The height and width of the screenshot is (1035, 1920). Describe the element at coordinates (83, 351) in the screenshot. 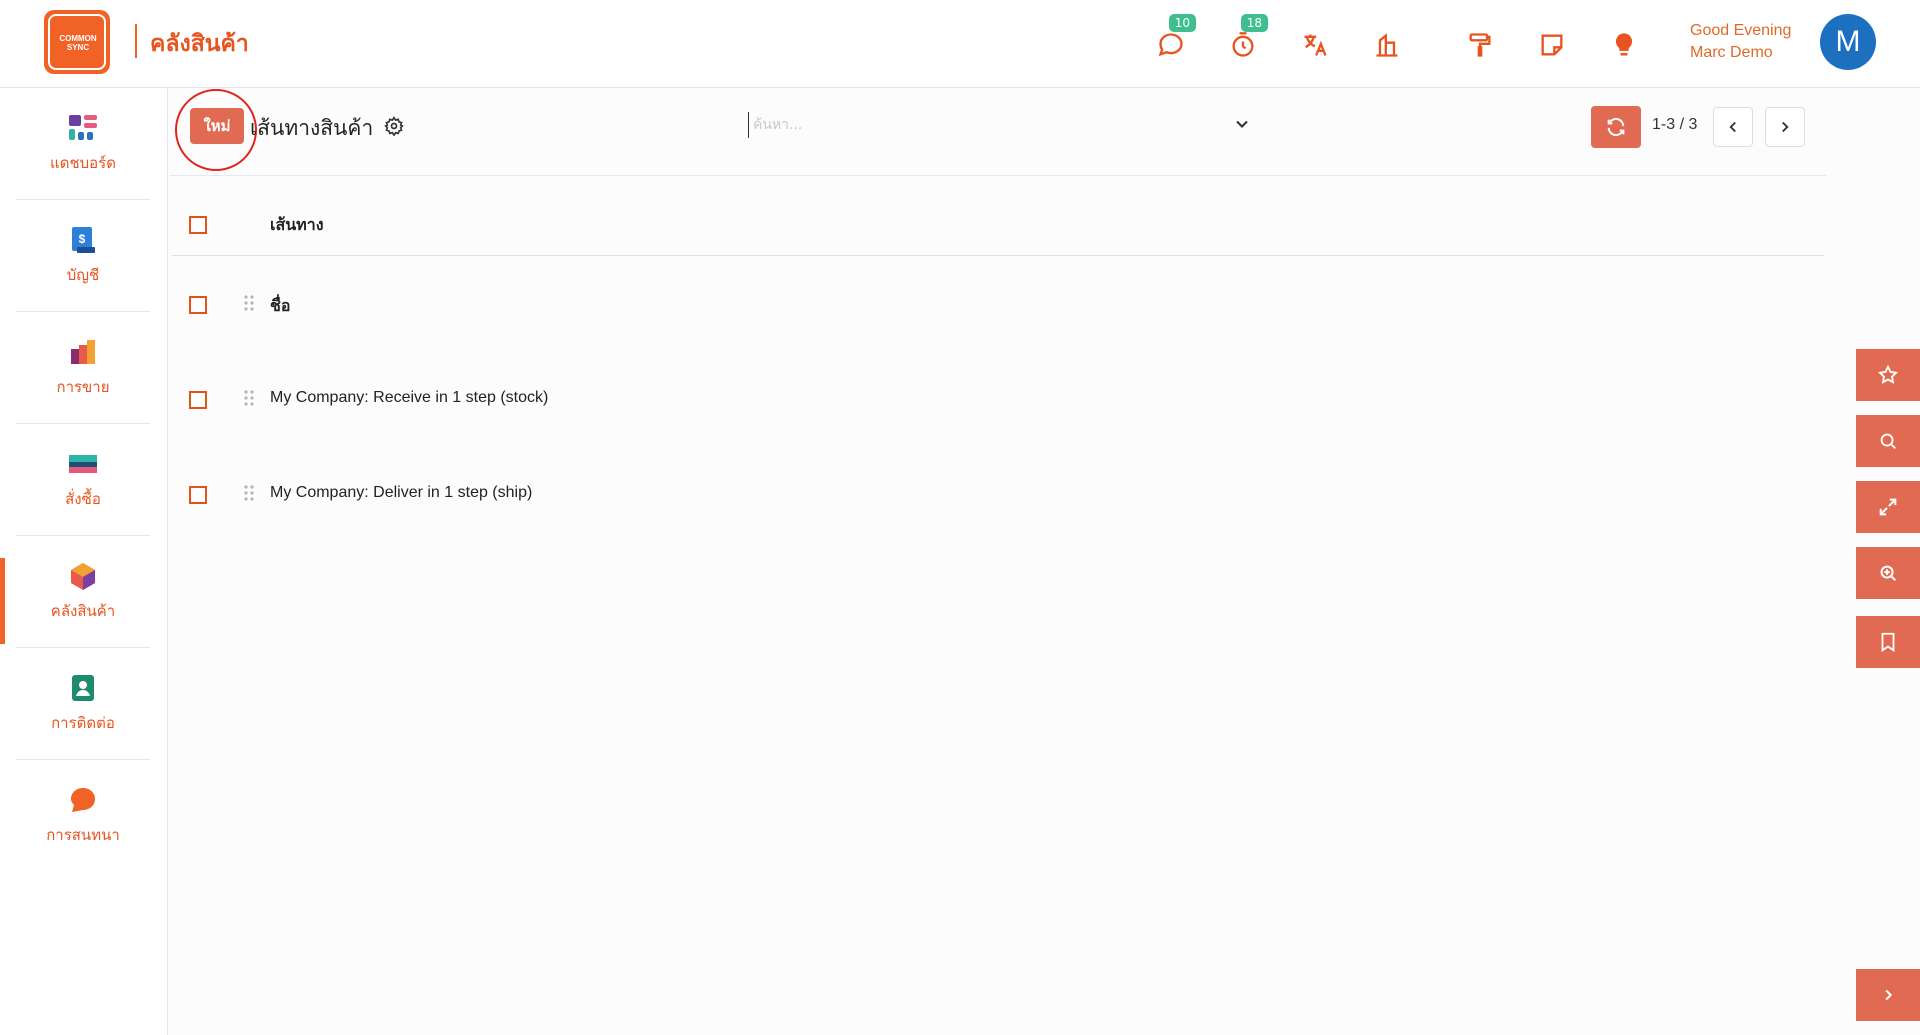

I see `sales-icon` at that location.